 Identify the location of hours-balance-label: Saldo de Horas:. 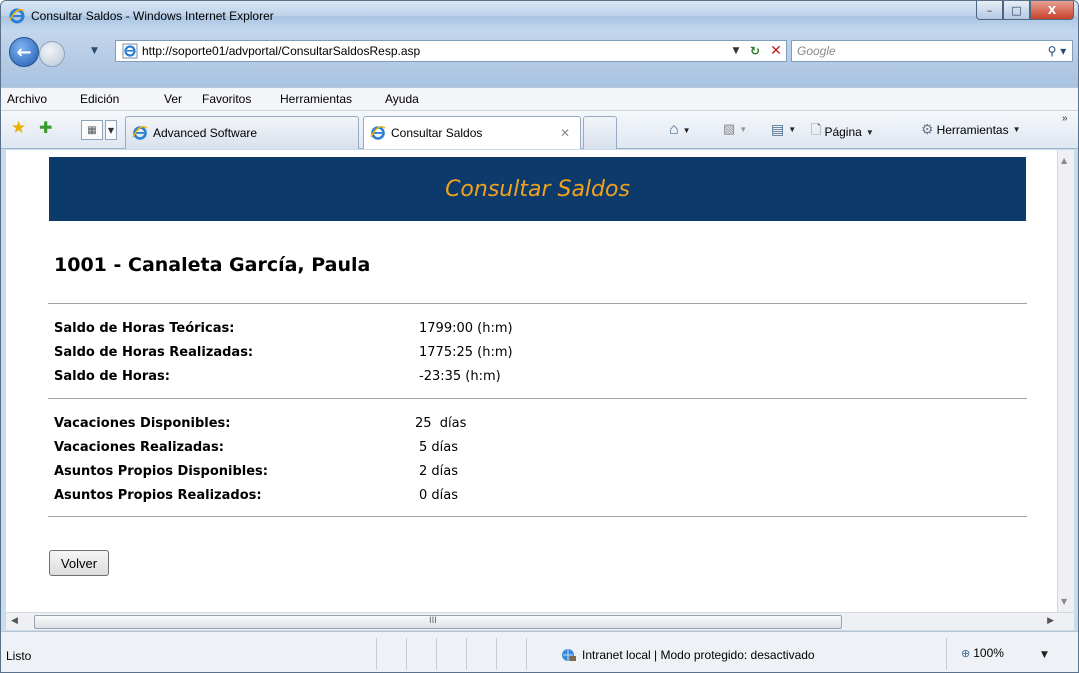
(112, 376).